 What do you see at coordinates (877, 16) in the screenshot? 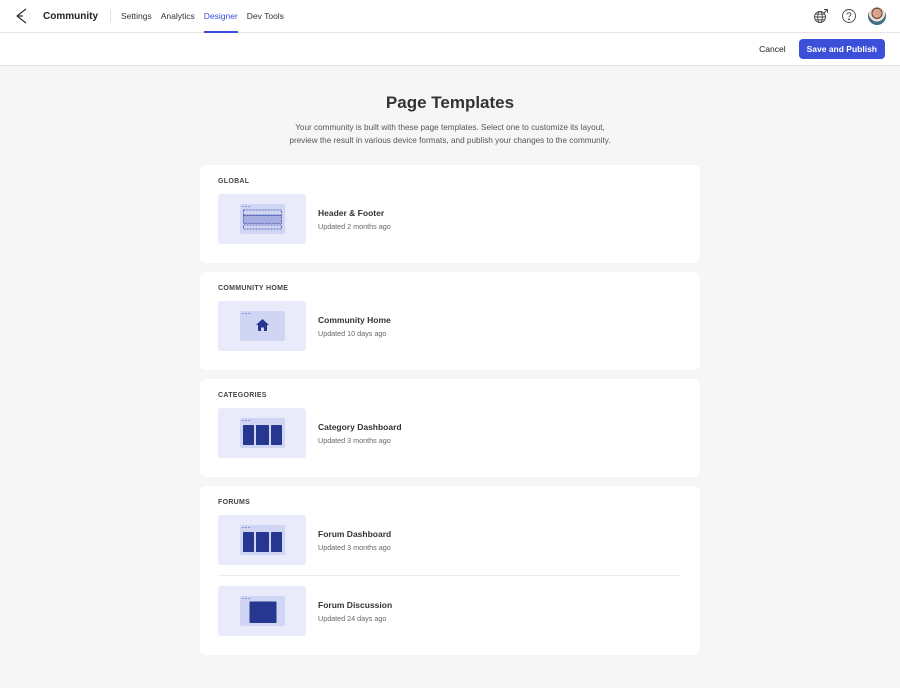
I see `avatar` at bounding box center [877, 16].